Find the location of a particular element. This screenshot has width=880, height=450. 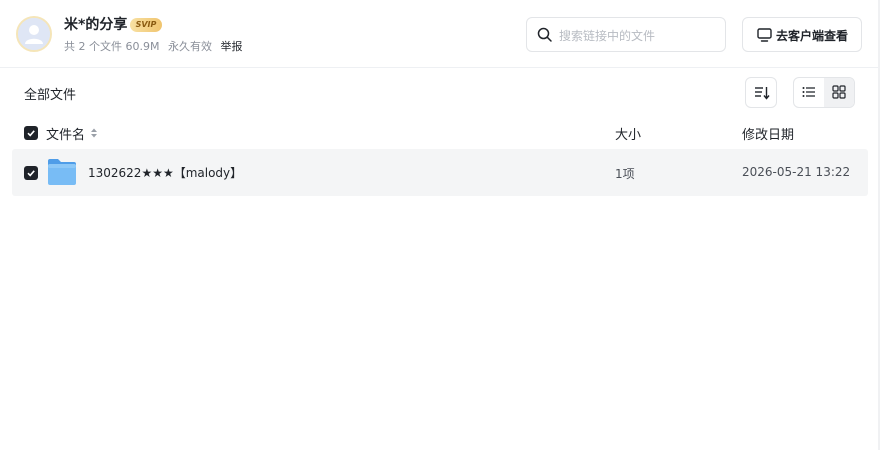

file-size: 1项 is located at coordinates (625, 174).